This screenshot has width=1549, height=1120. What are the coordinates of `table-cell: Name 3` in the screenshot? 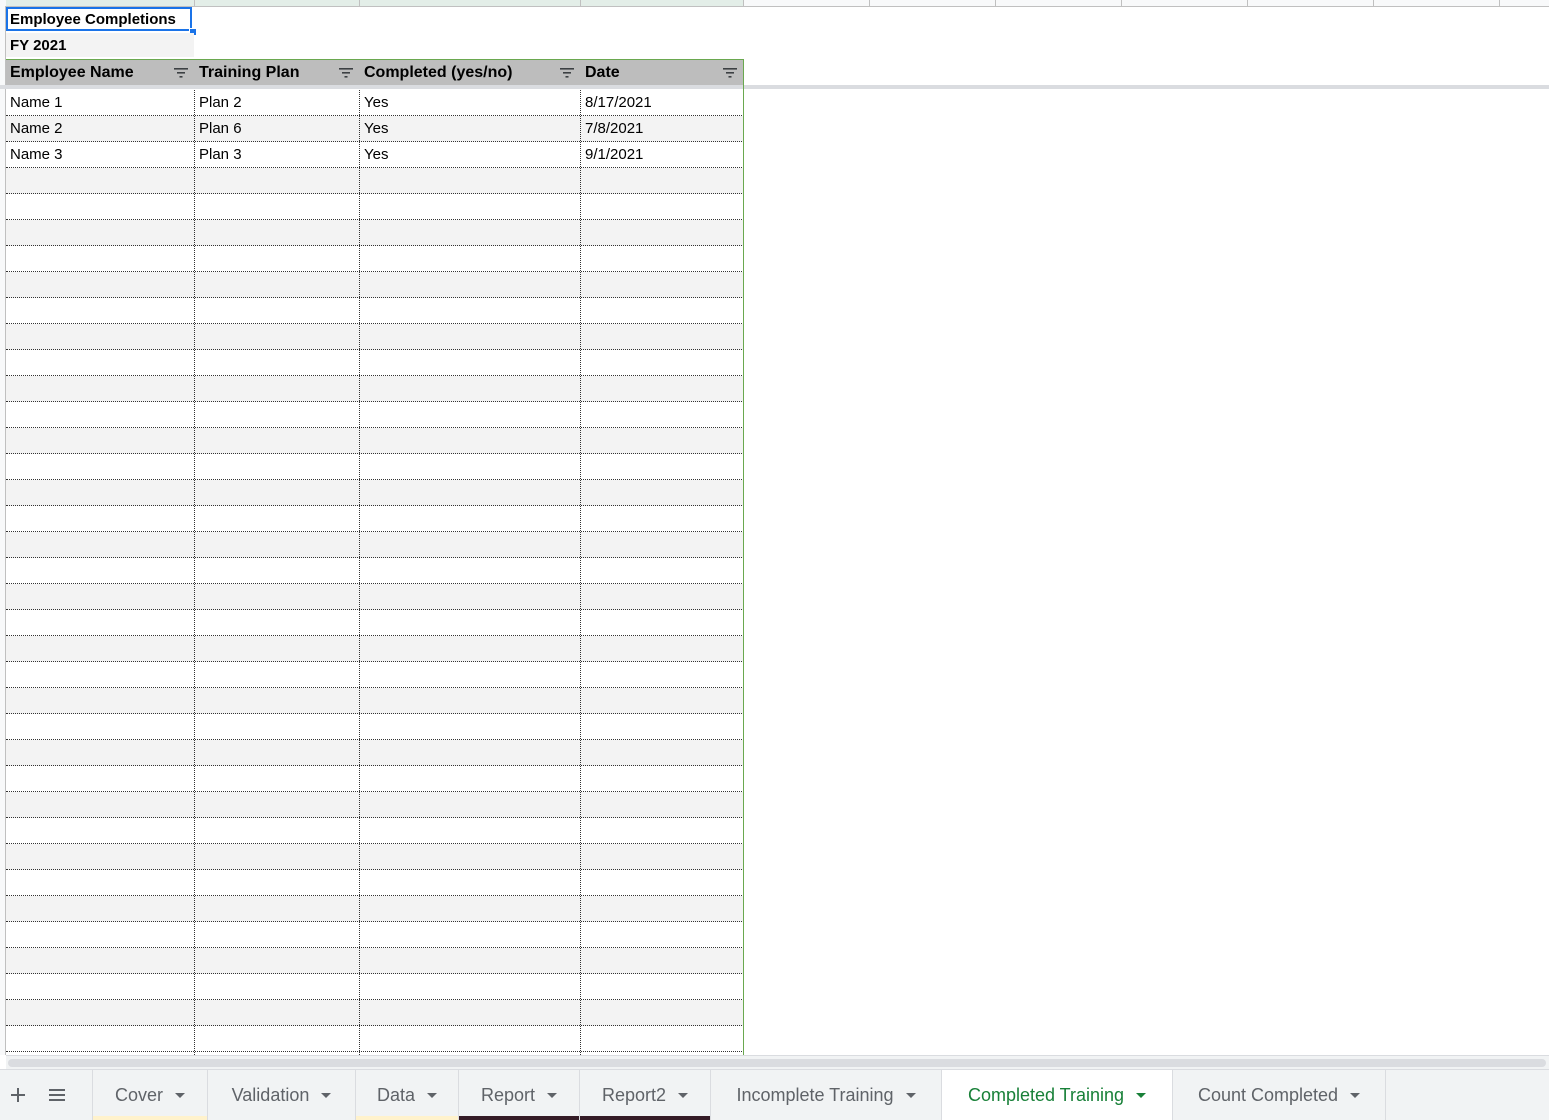 It's located at (100, 154).